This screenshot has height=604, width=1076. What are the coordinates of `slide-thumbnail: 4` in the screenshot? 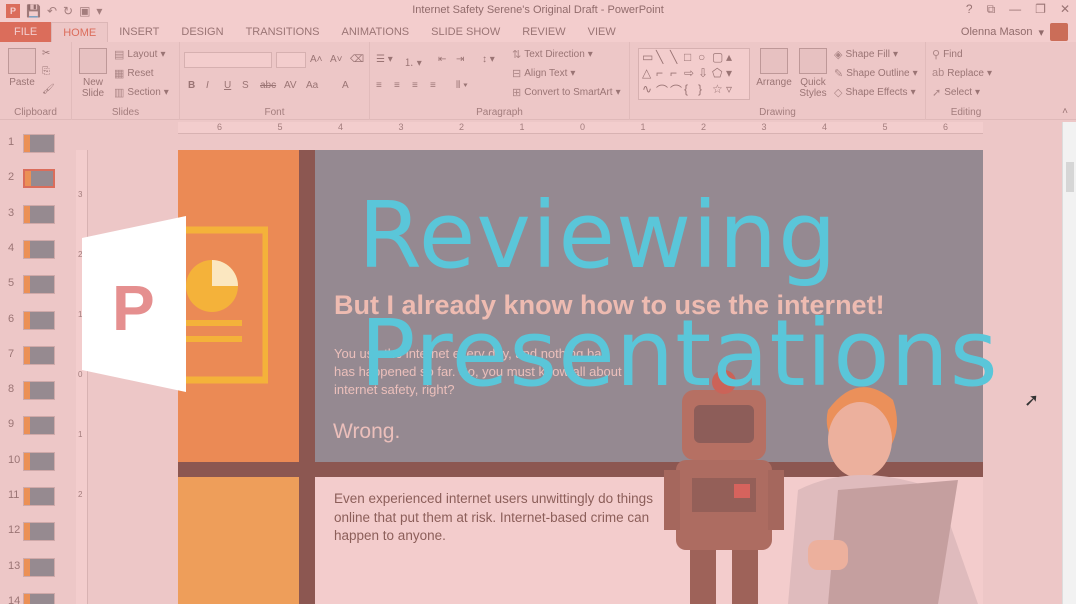 It's located at (32, 251).